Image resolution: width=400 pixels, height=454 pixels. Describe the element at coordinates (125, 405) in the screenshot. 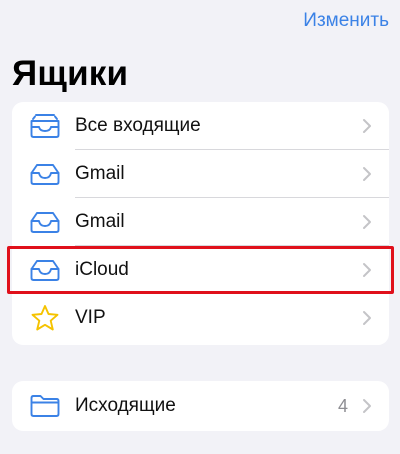

I see `mailbox-label: Исходящие` at that location.